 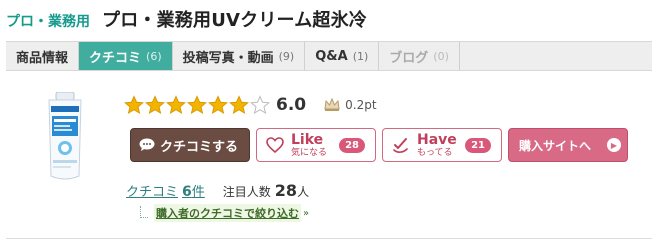 I want to click on tab-product-info: 商品情報, so click(x=43, y=56).